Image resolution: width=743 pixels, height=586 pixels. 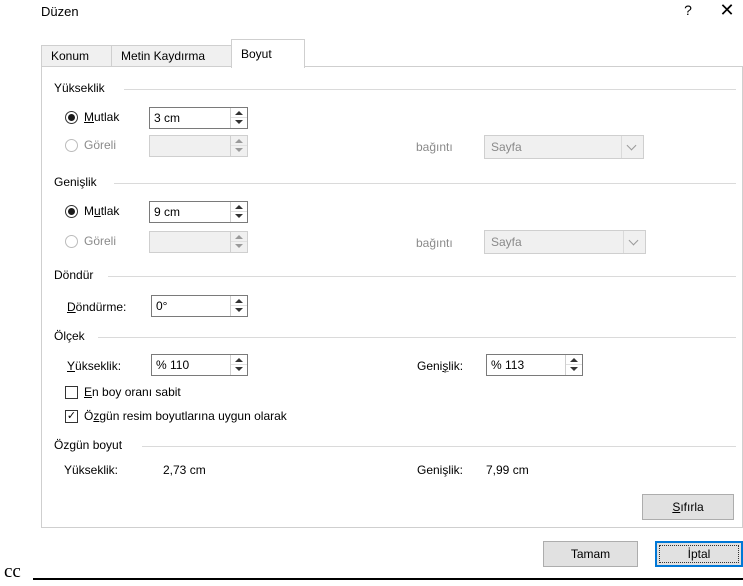 What do you see at coordinates (199, 306) in the screenshot?
I see `rotation-stepper: 0°` at bounding box center [199, 306].